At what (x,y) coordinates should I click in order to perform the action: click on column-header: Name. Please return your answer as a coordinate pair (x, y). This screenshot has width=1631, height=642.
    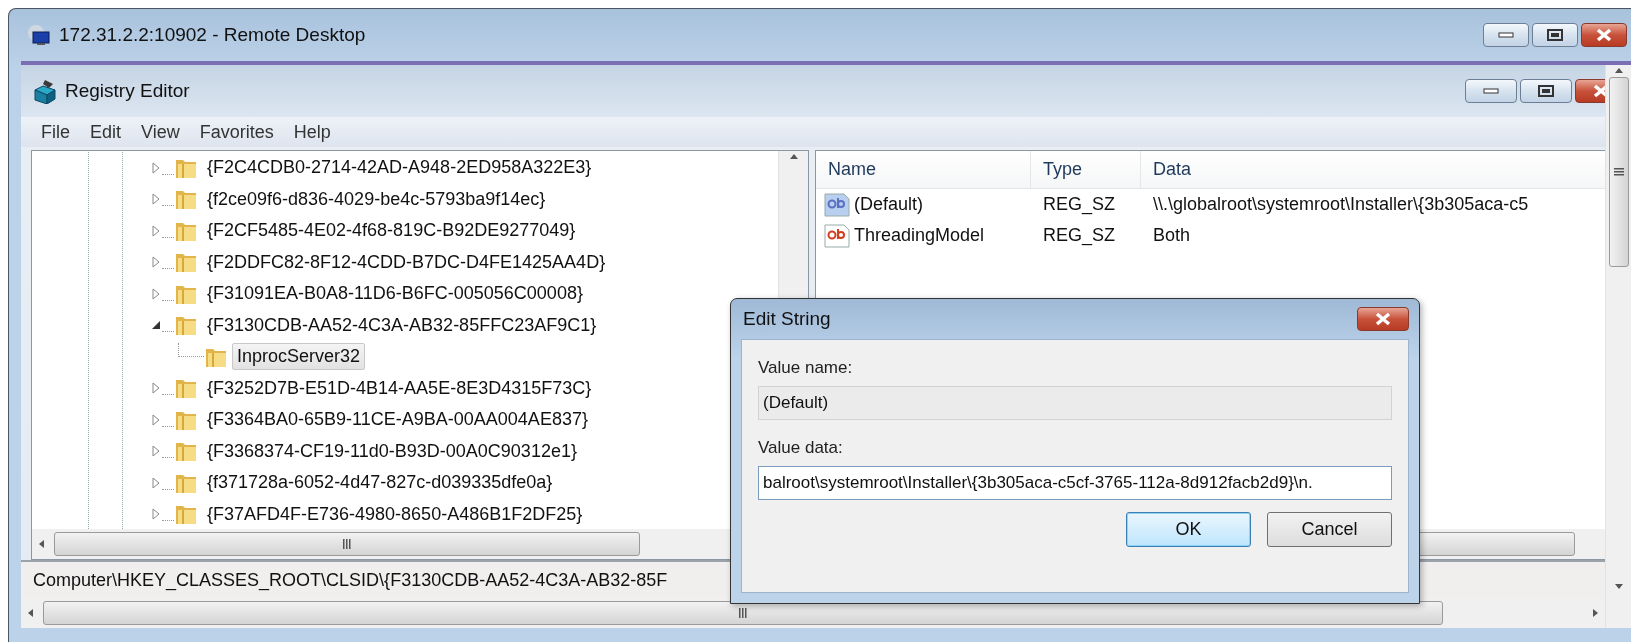
    Looking at the image, I should click on (923, 169).